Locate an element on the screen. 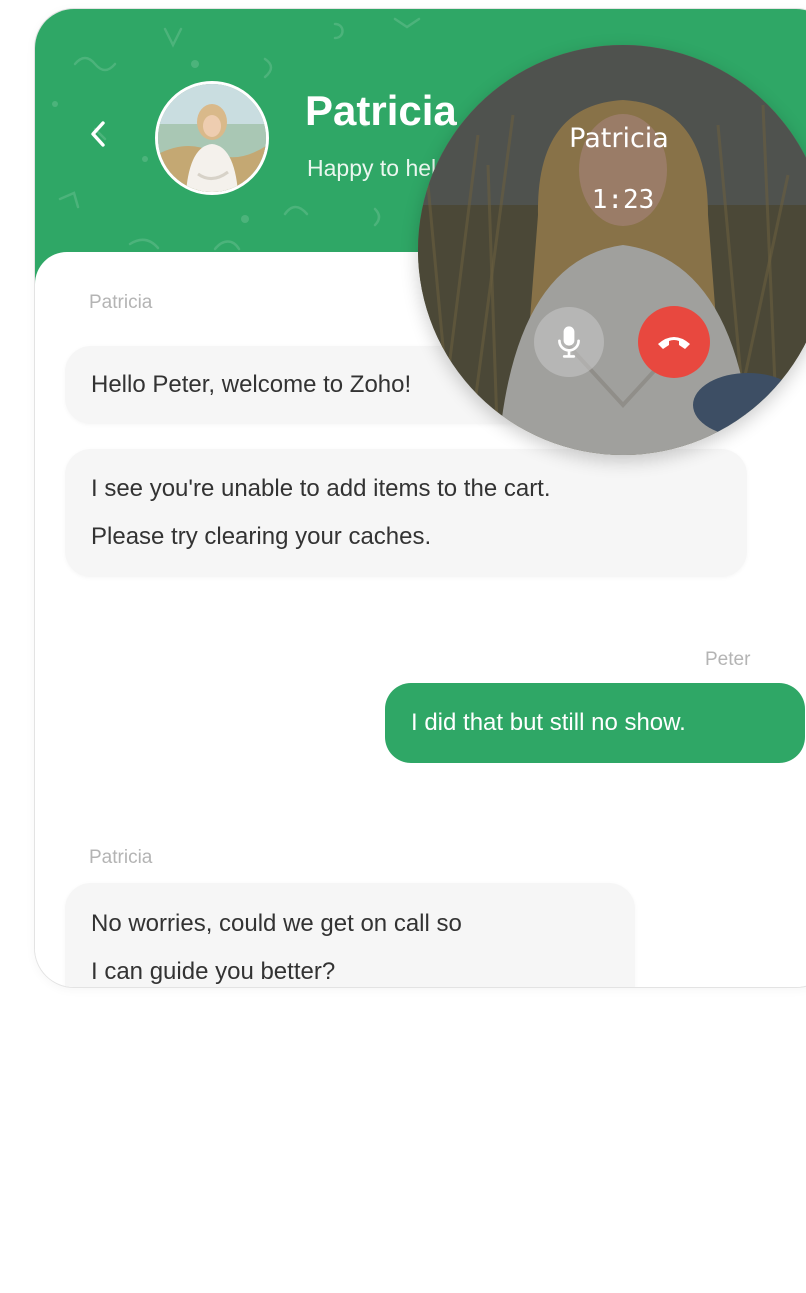  phone-hangup-icon is located at coordinates (674, 343).